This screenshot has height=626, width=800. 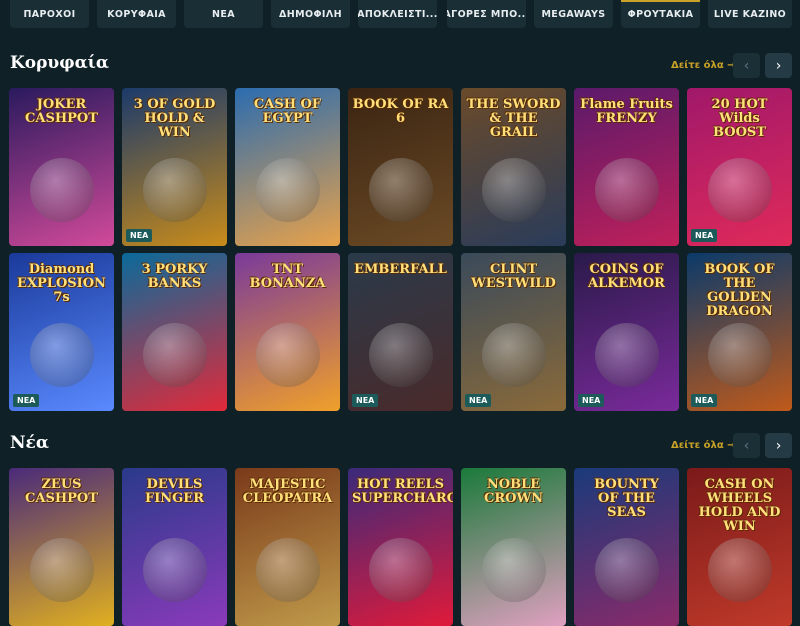 I want to click on game-tile: EMBERFALL ΝΕΑ, so click(x=400, y=332).